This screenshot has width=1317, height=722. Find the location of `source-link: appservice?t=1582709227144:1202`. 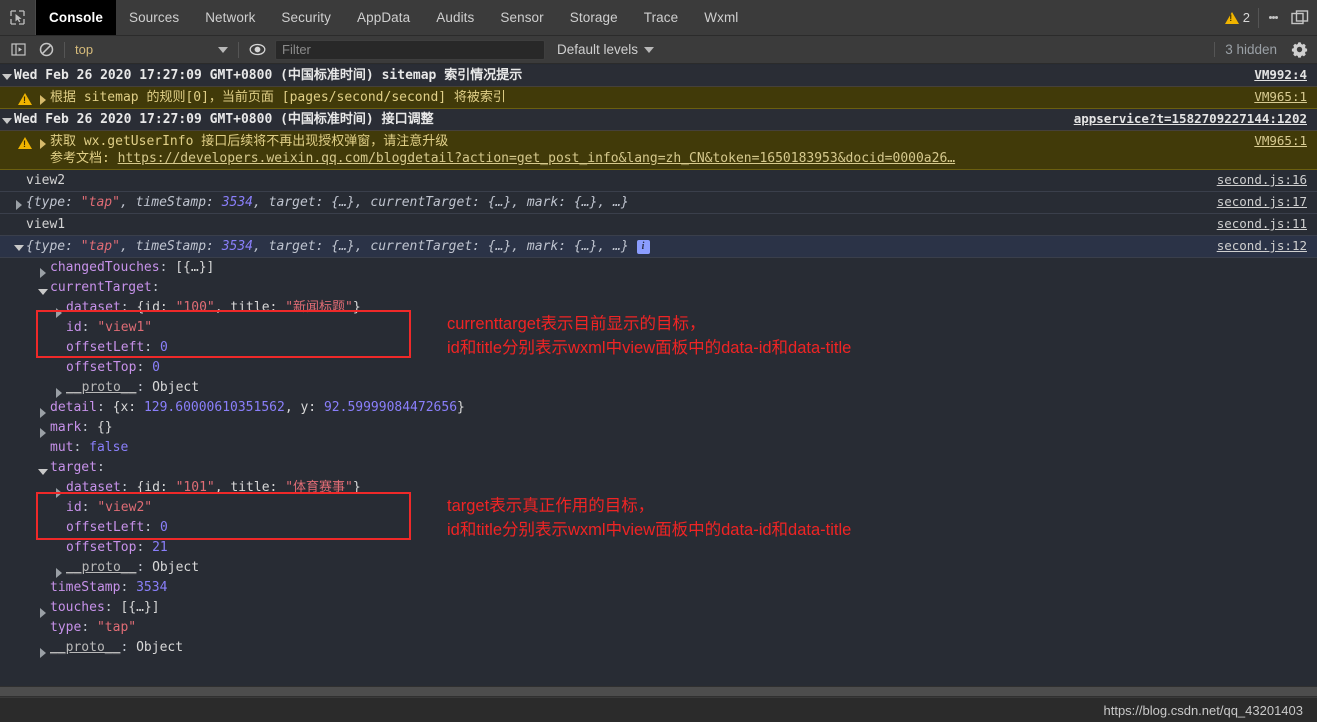

source-link: appservice?t=1582709227144:1202 is located at coordinates (1191, 117).